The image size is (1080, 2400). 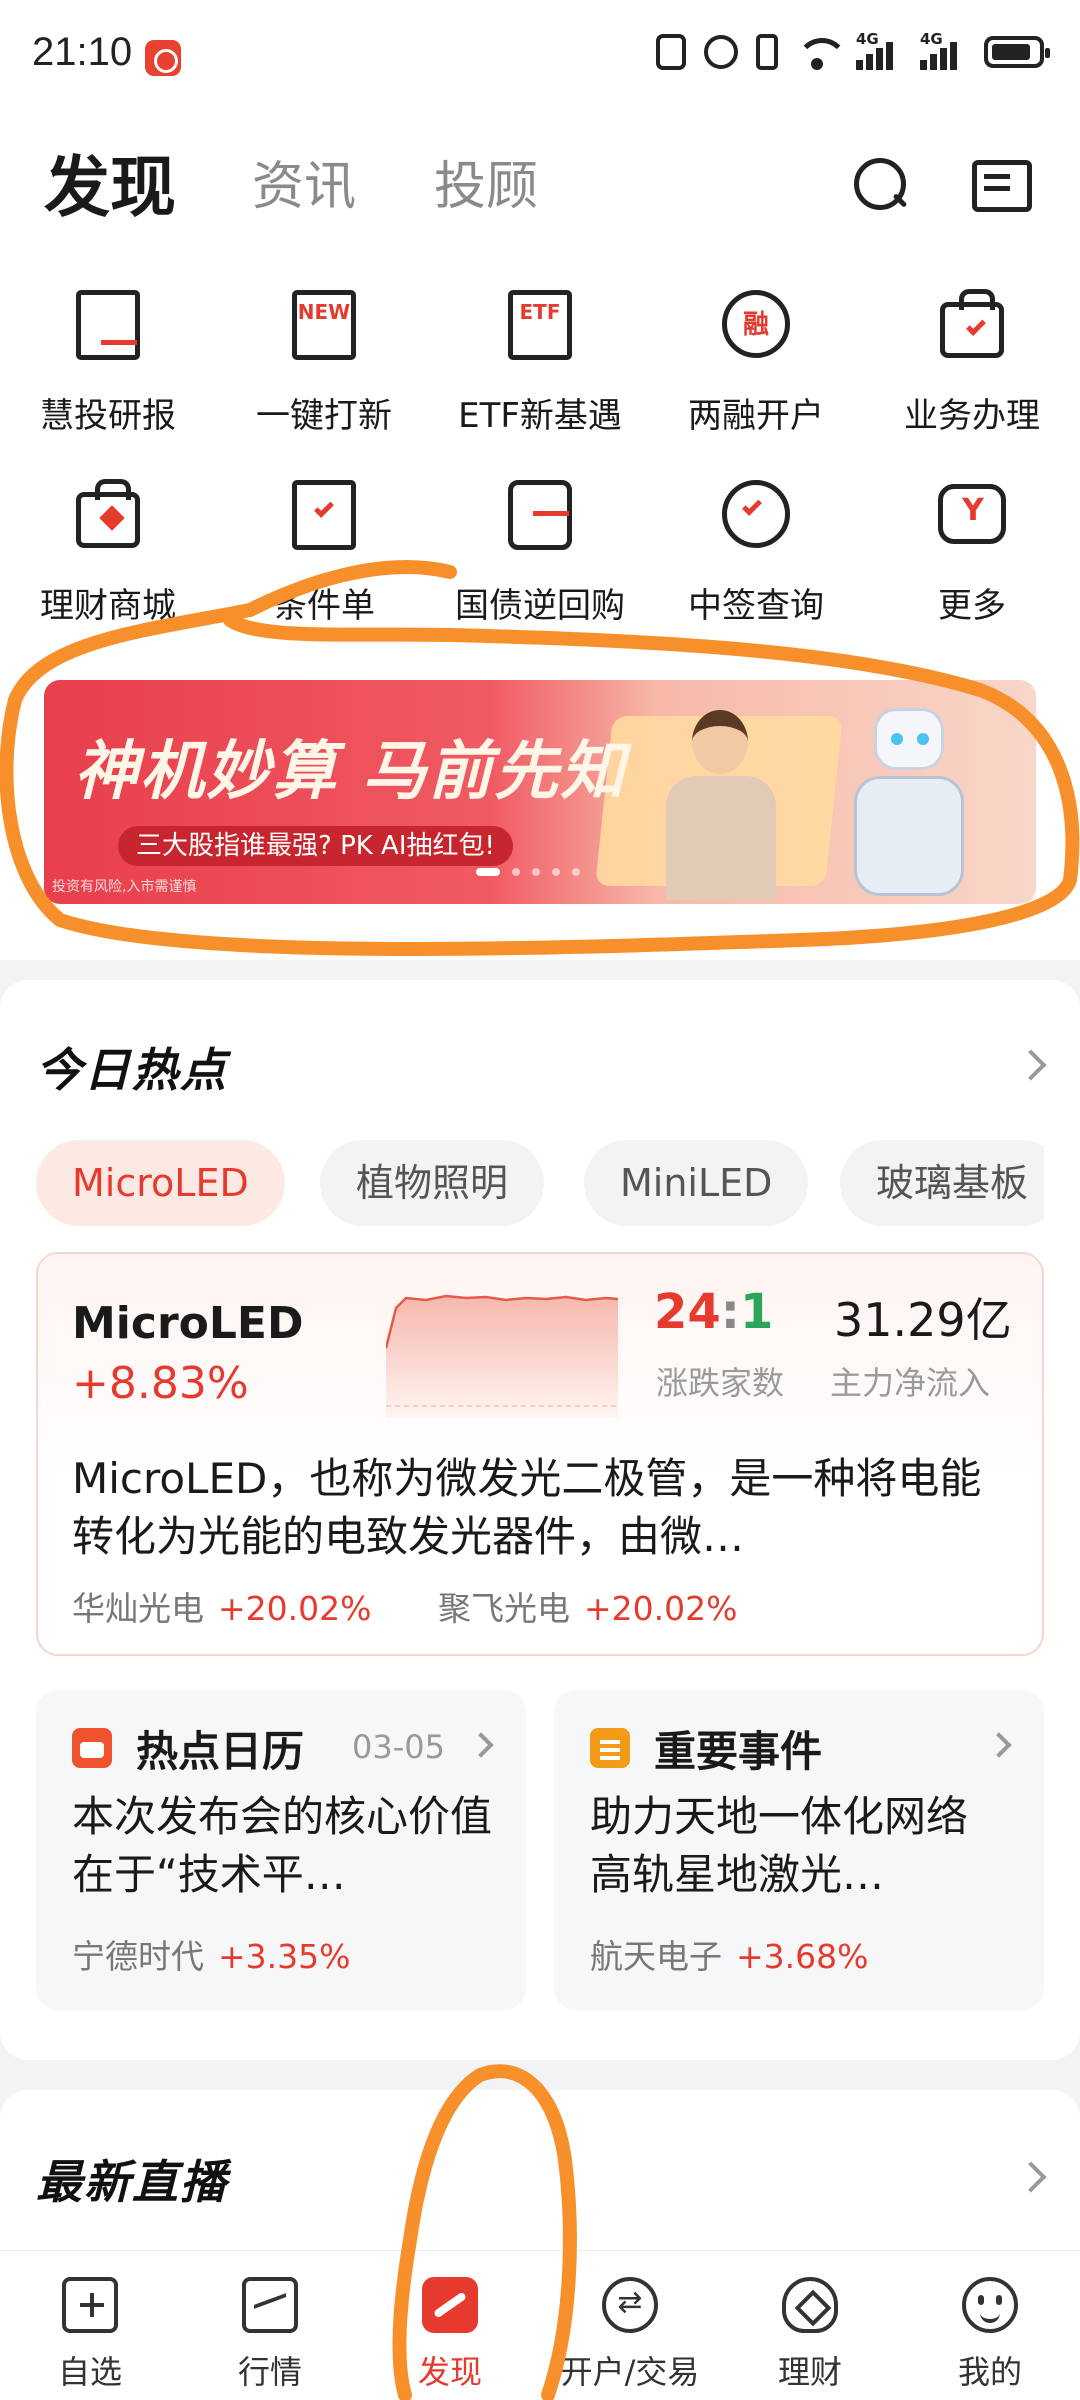 I want to click on nav-market: 行情, so click(x=270, y=2325).